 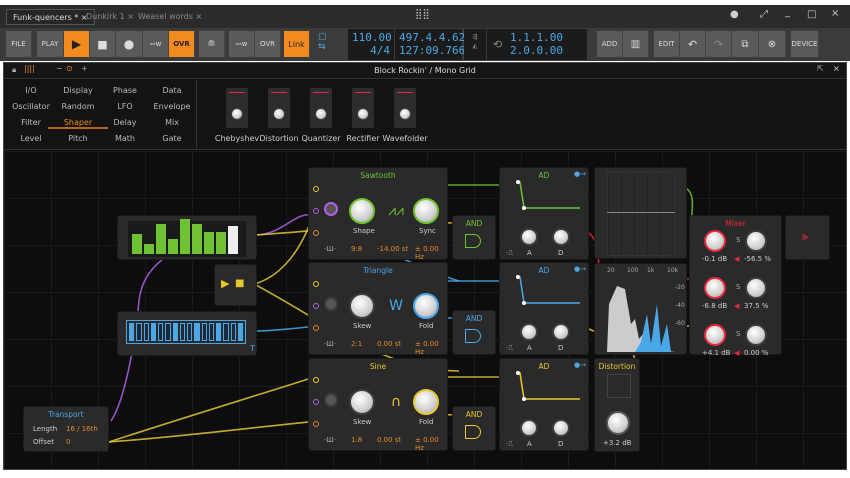 I want to click on add-button: ADD, so click(x=610, y=44).